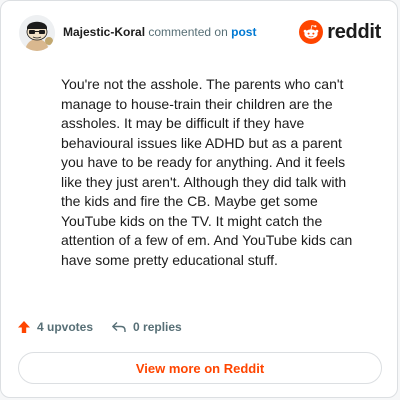  I want to click on comment-byline: Majestic-Koral commented on post, so click(159, 32).